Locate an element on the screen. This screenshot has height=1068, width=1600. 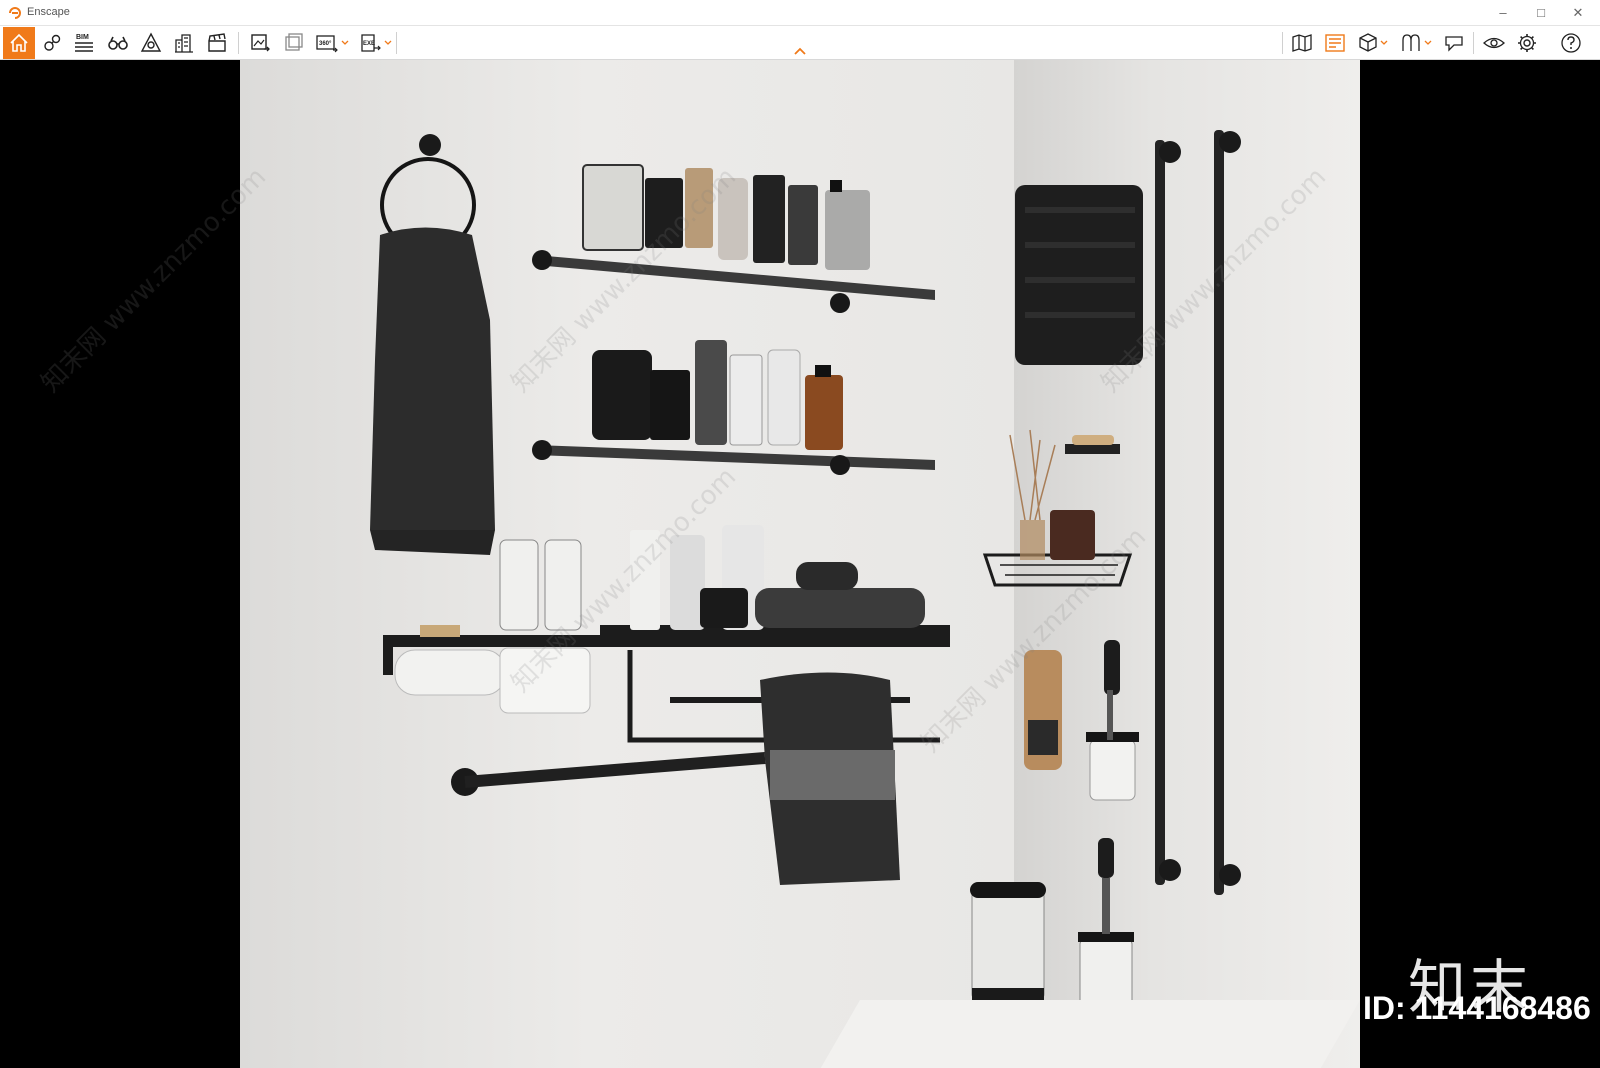
watermark-id: ID: 1144168486 is located at coordinates (1477, 1008).